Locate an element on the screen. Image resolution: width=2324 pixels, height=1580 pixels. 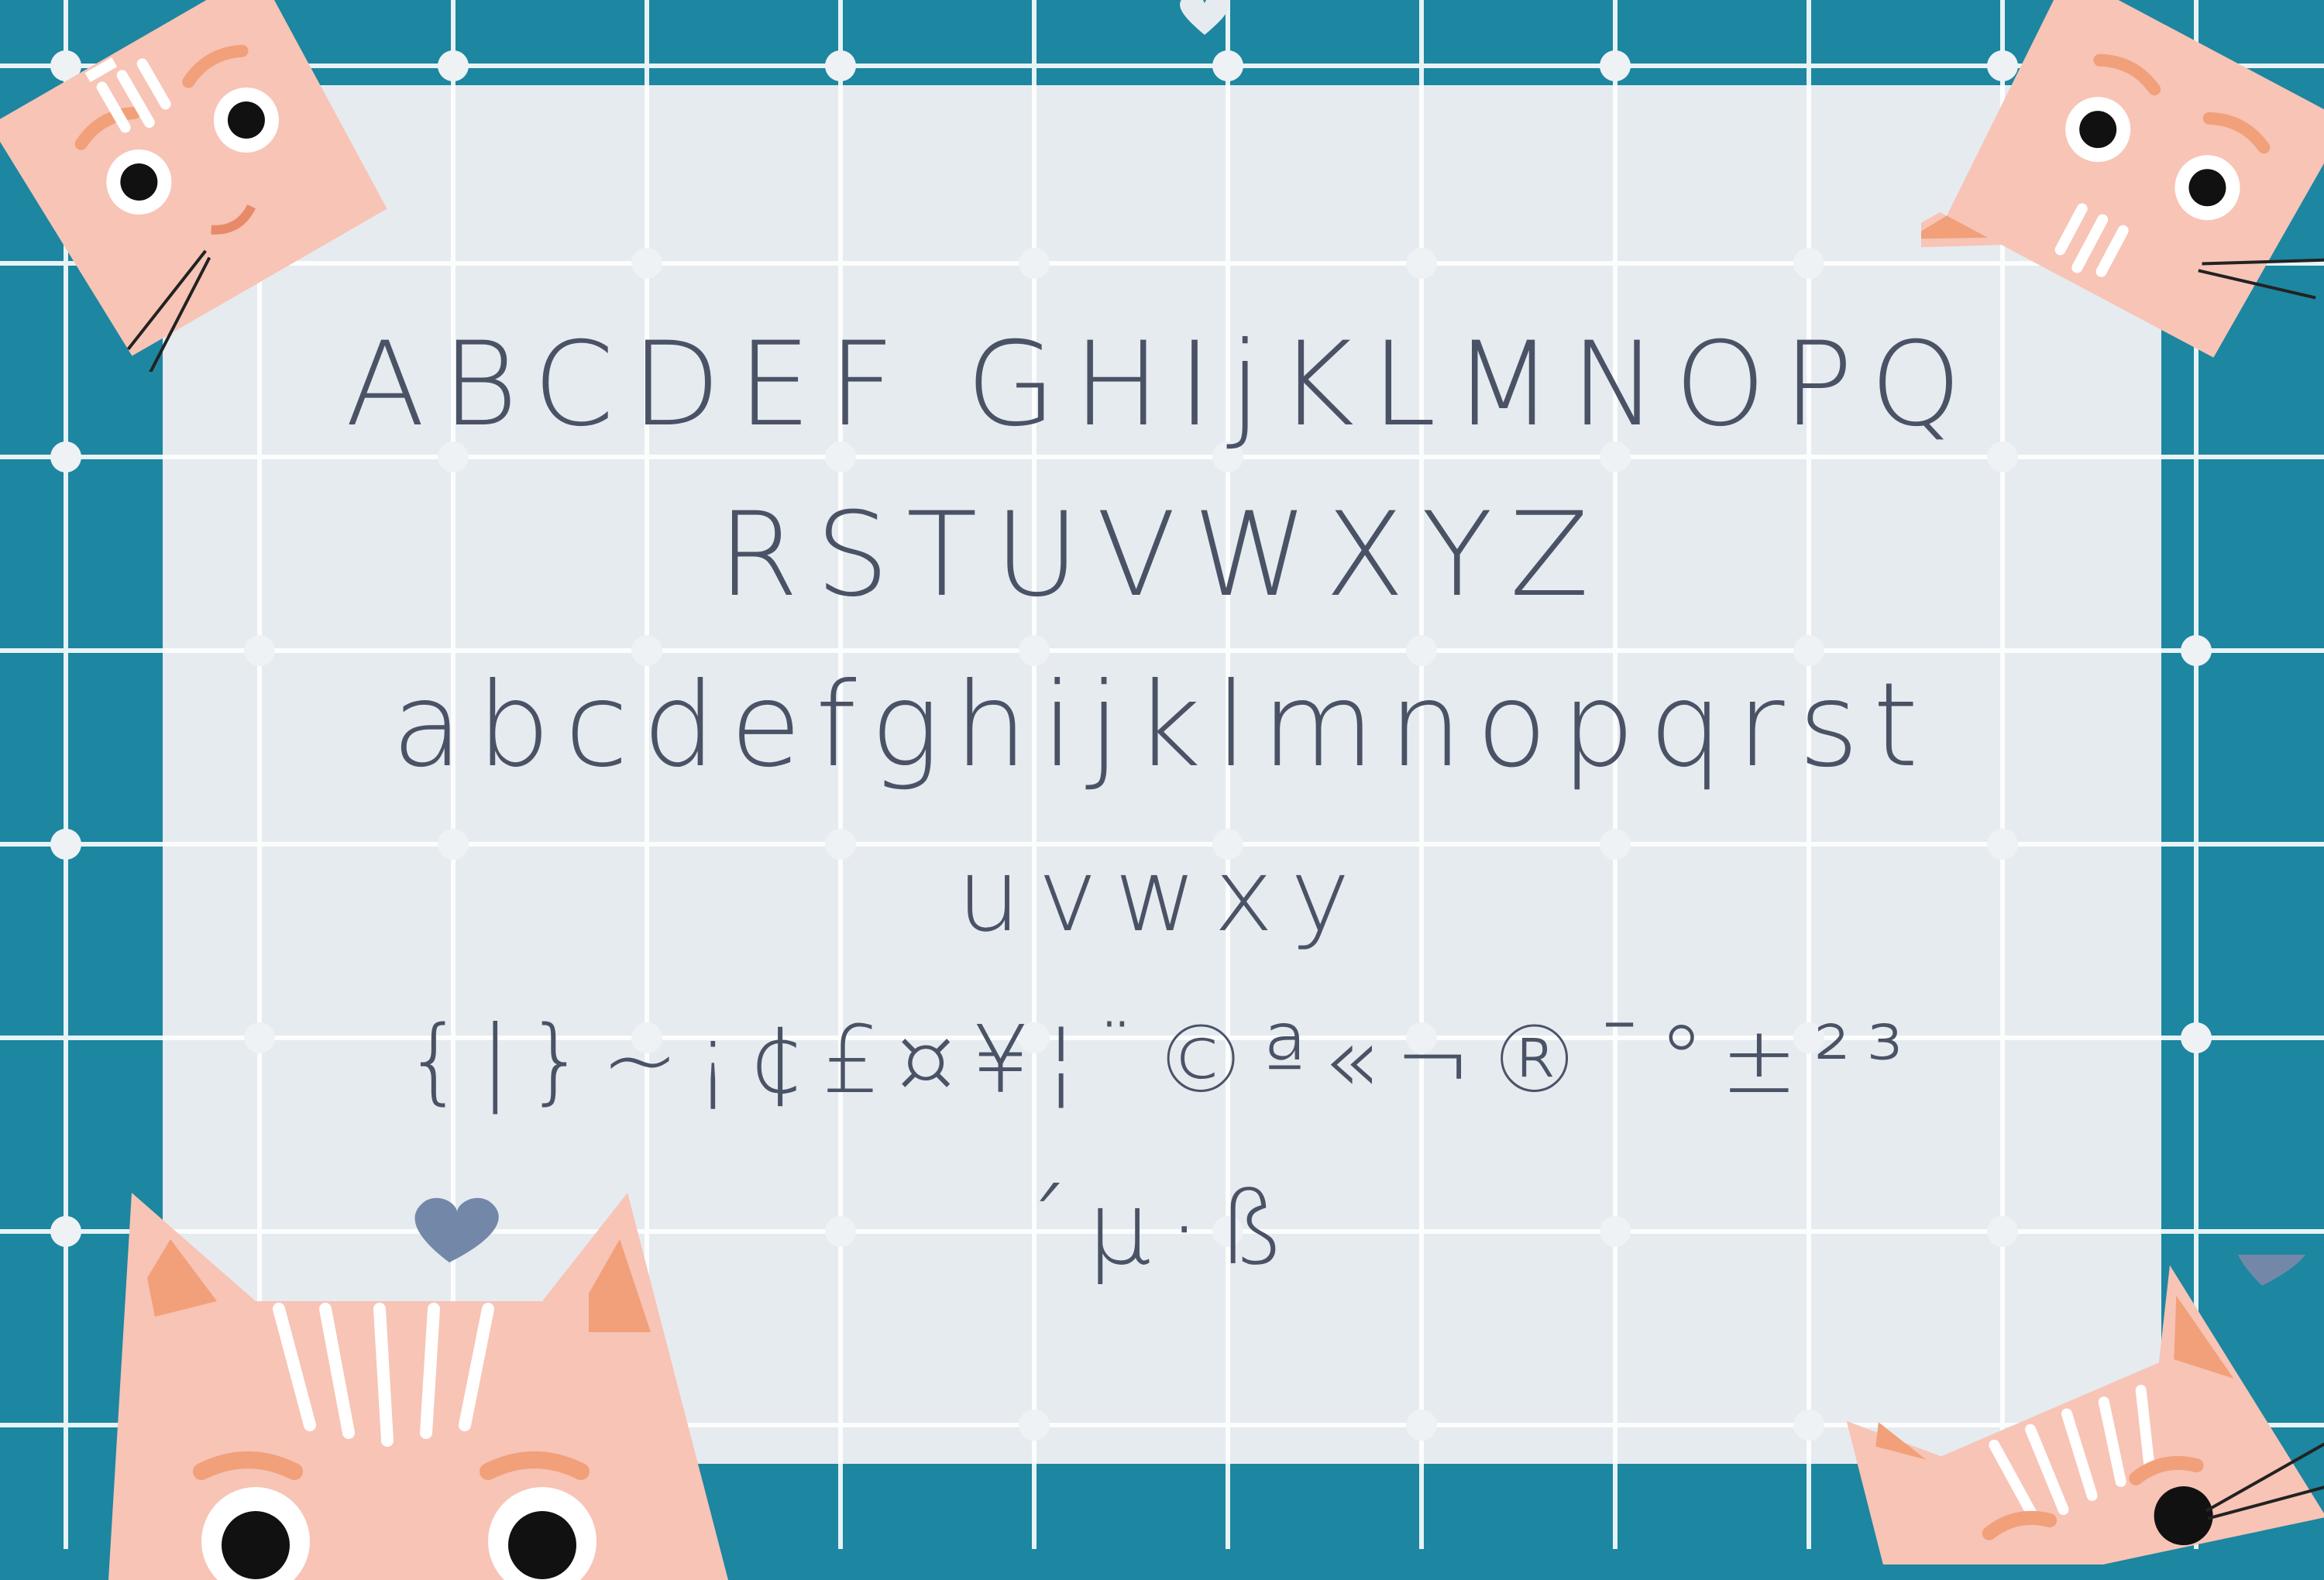
lowercase-line-2: uvwxy is located at coordinates (1162, 895).